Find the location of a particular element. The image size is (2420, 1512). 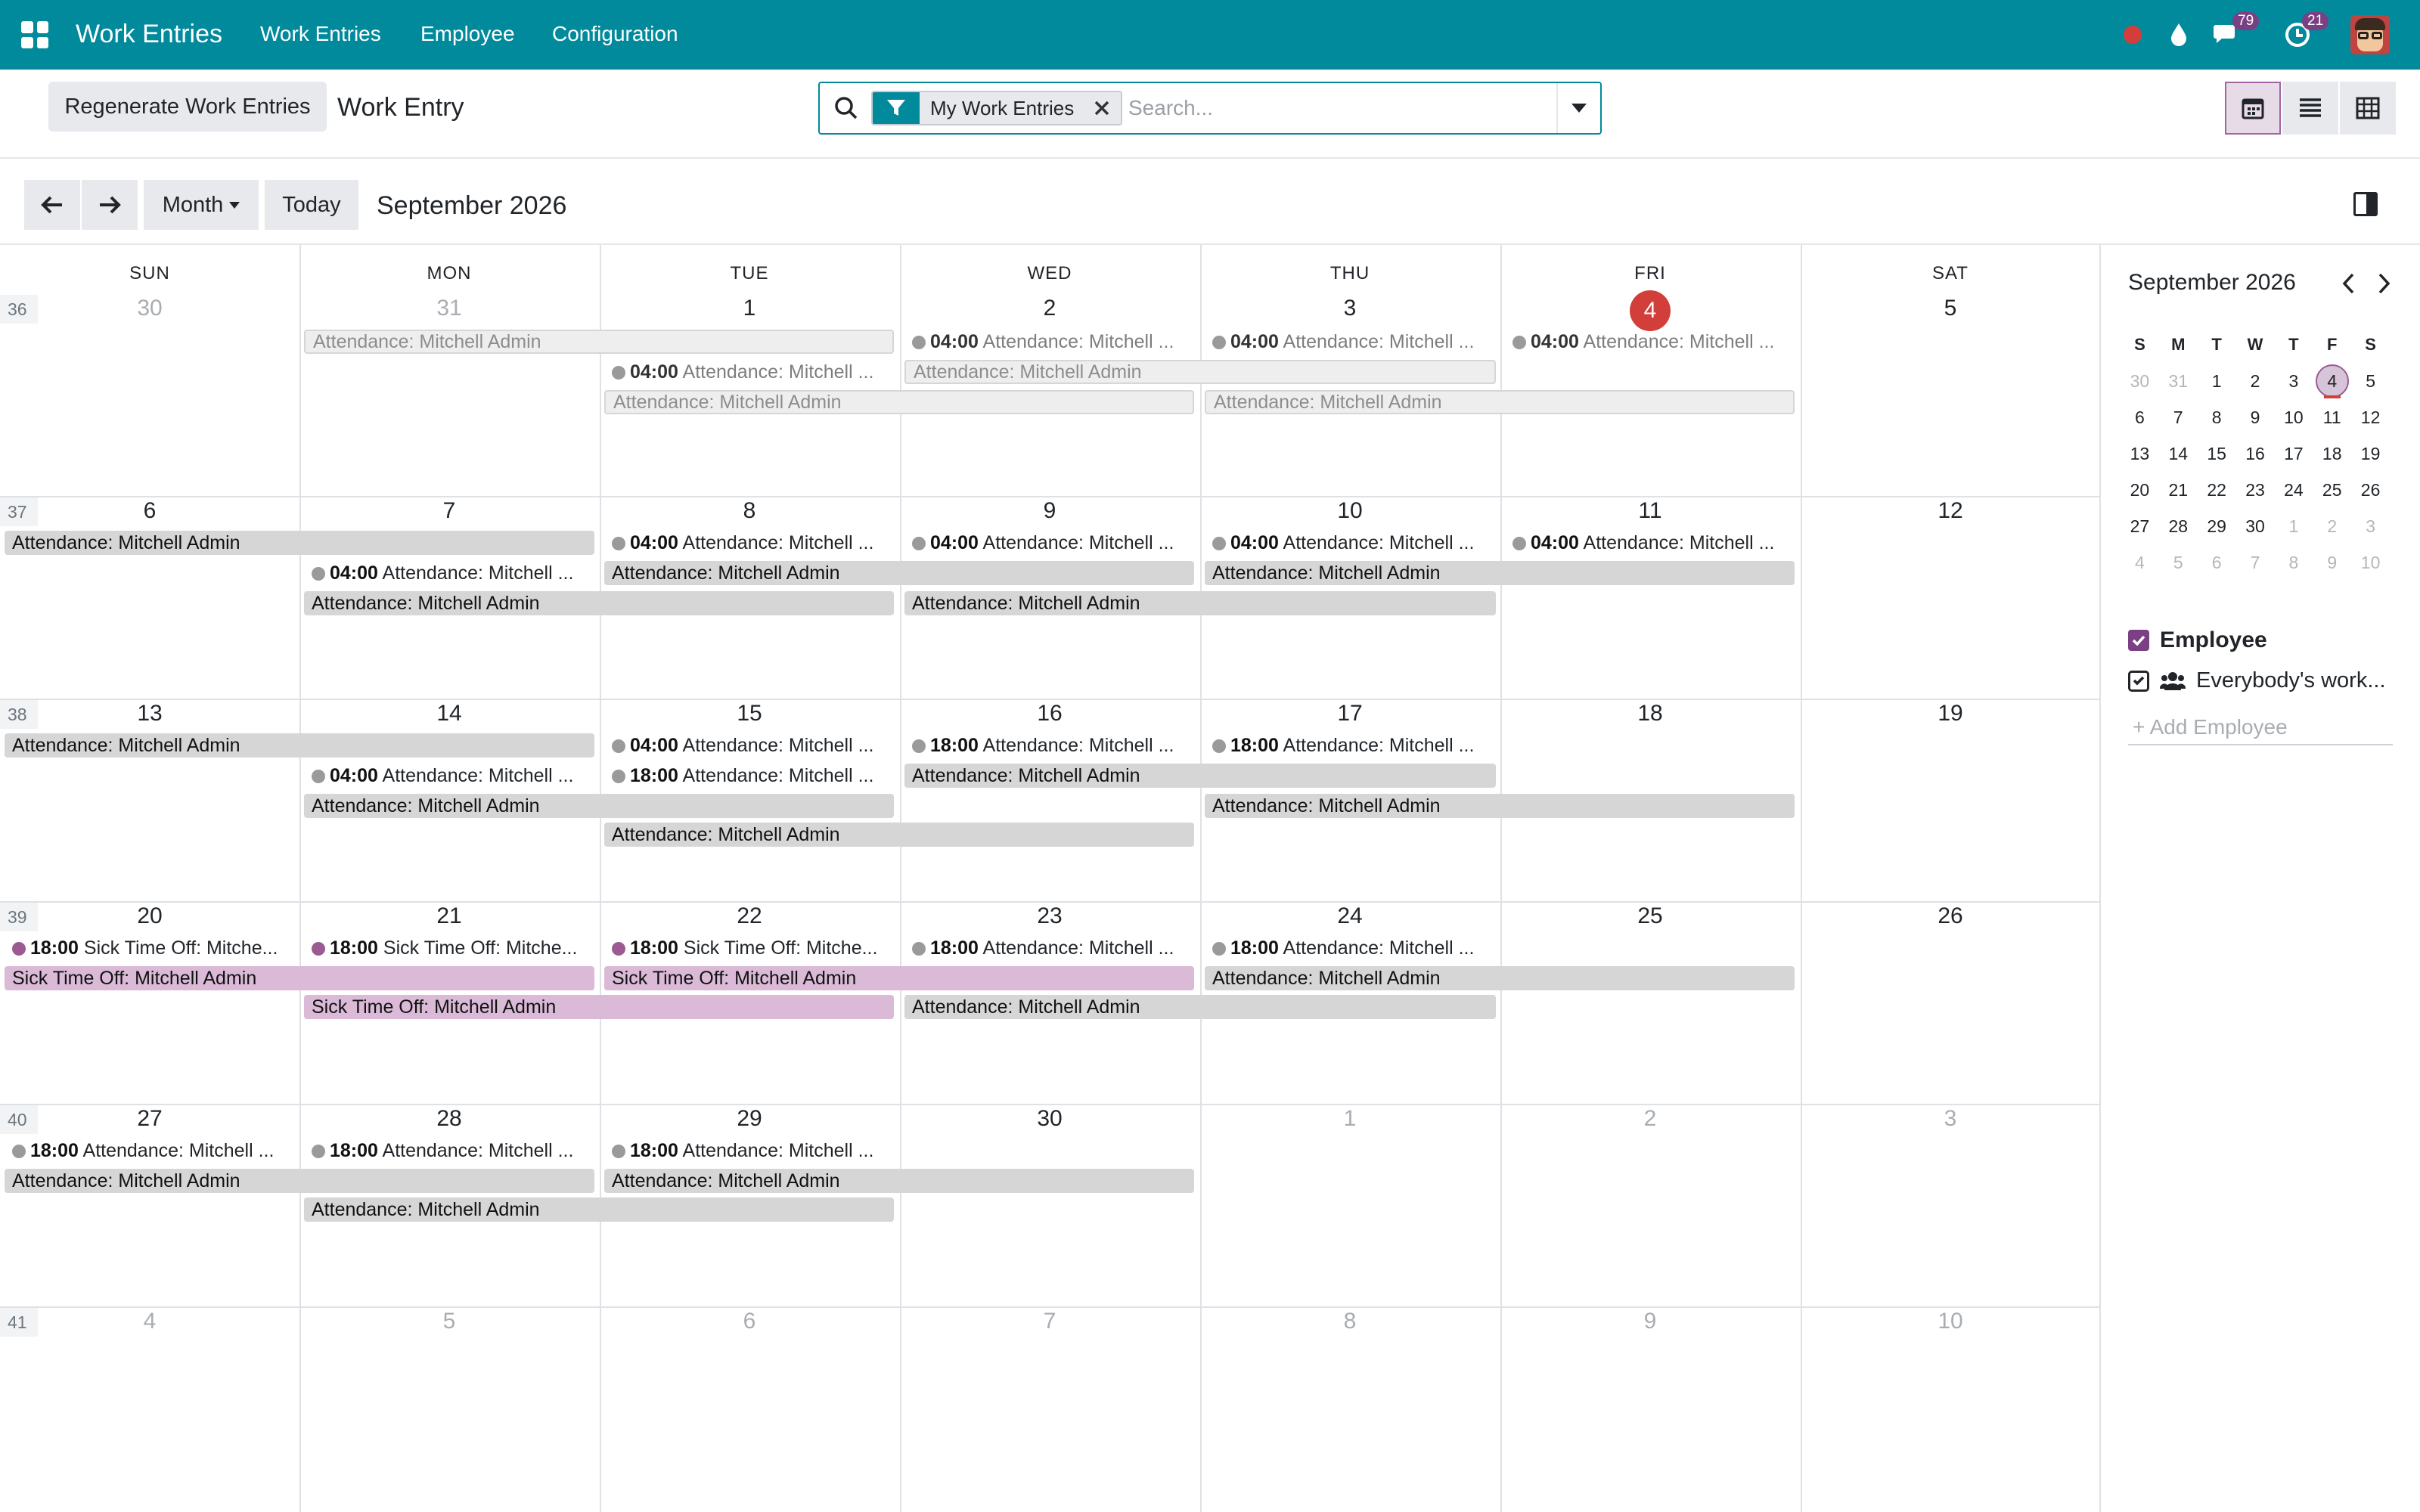

mini-day: 23 is located at coordinates (2255, 490).